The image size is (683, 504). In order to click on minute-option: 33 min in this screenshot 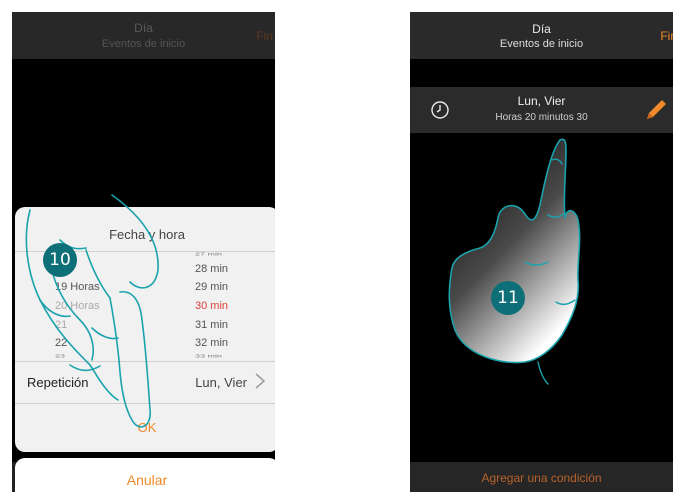, I will do `click(208, 356)`.